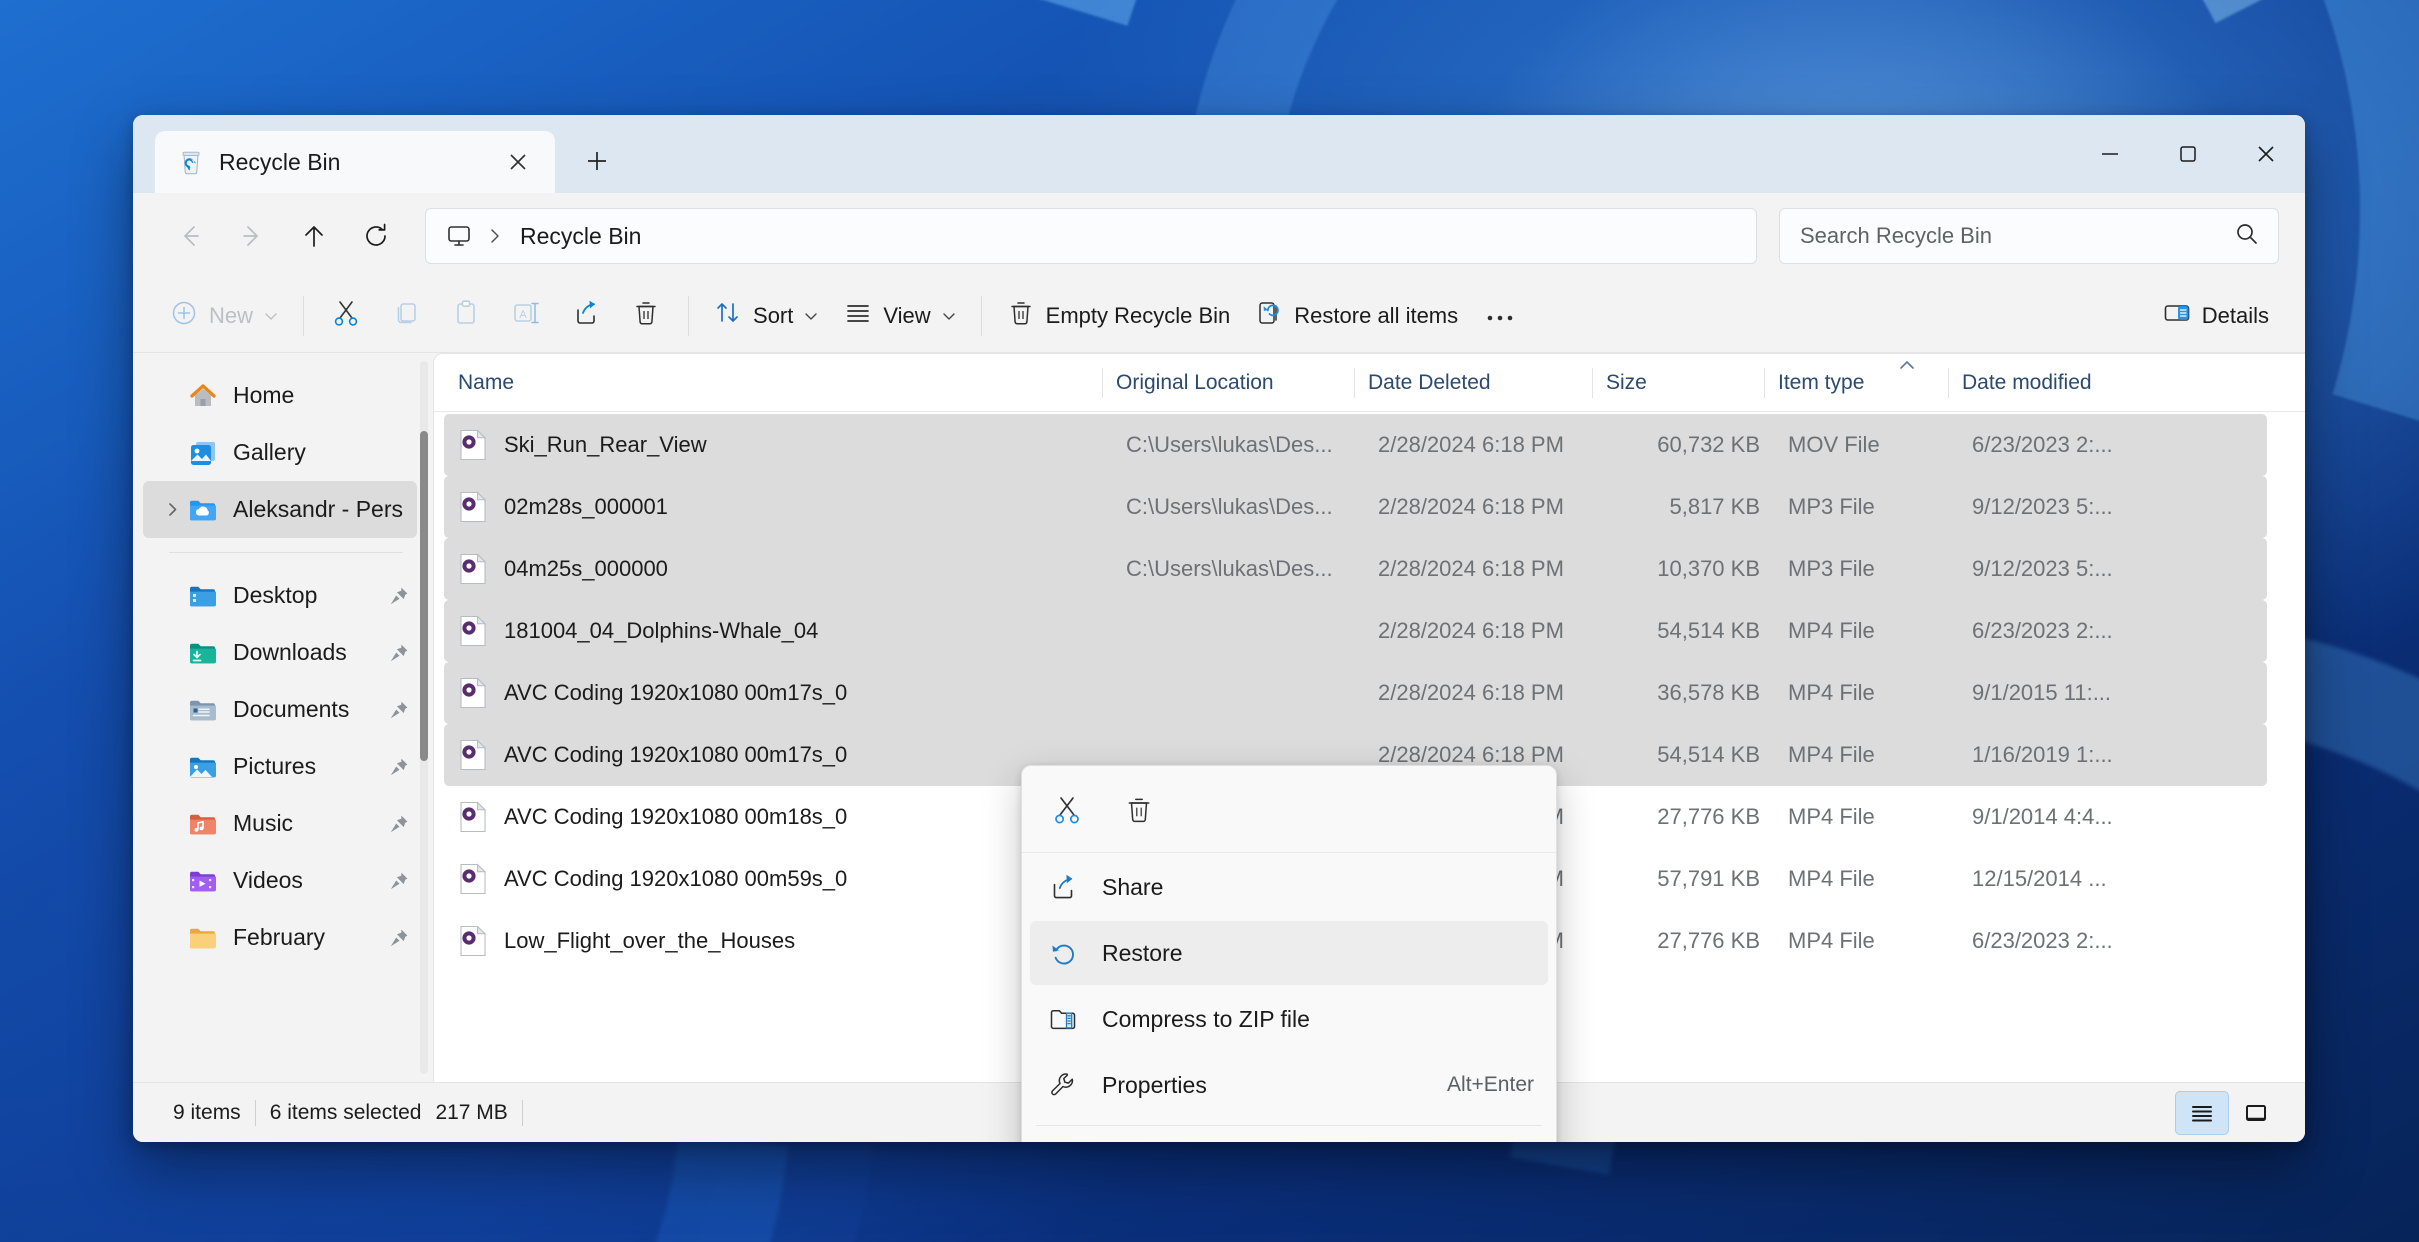 Image resolution: width=2419 pixels, height=1242 pixels. Describe the element at coordinates (203, 767) in the screenshot. I see `pictures-folder-icon` at that location.